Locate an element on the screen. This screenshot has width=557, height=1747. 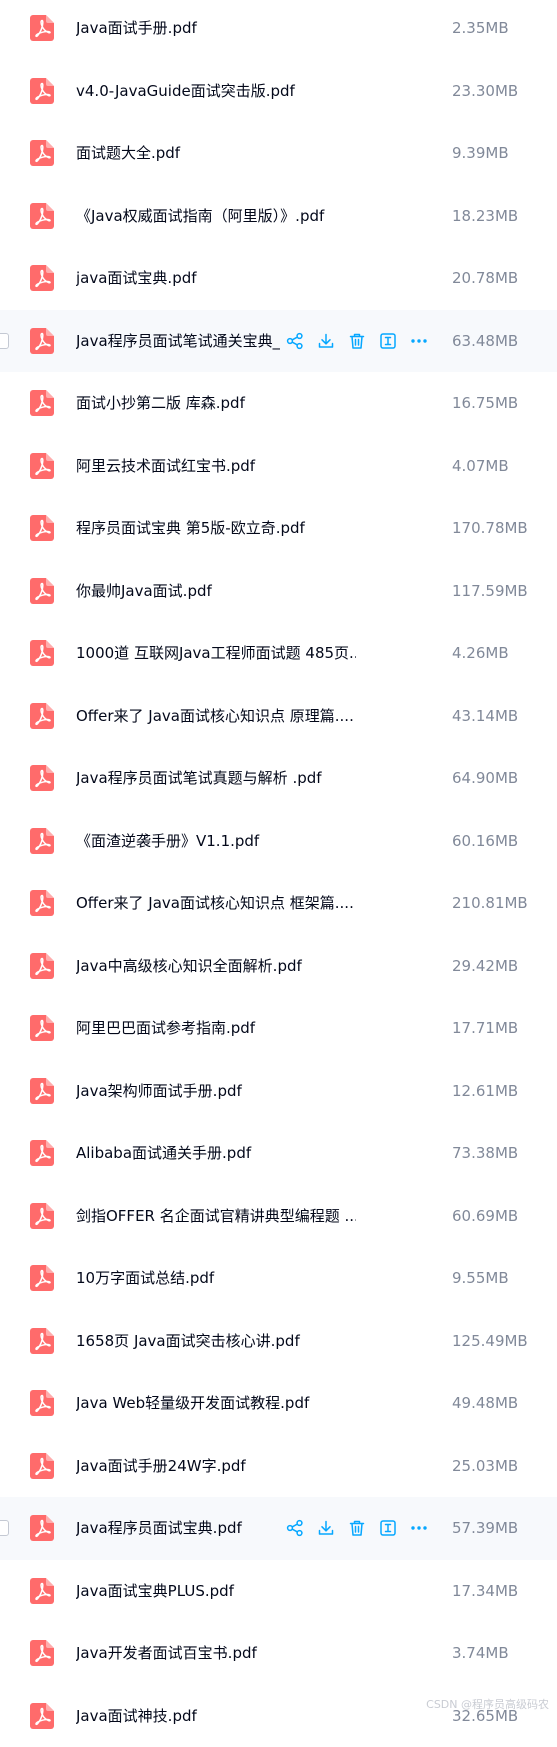
file-row: Offer来了 Java面试核心知识点 原理篇....43.14MB is located at coordinates (278, 716).